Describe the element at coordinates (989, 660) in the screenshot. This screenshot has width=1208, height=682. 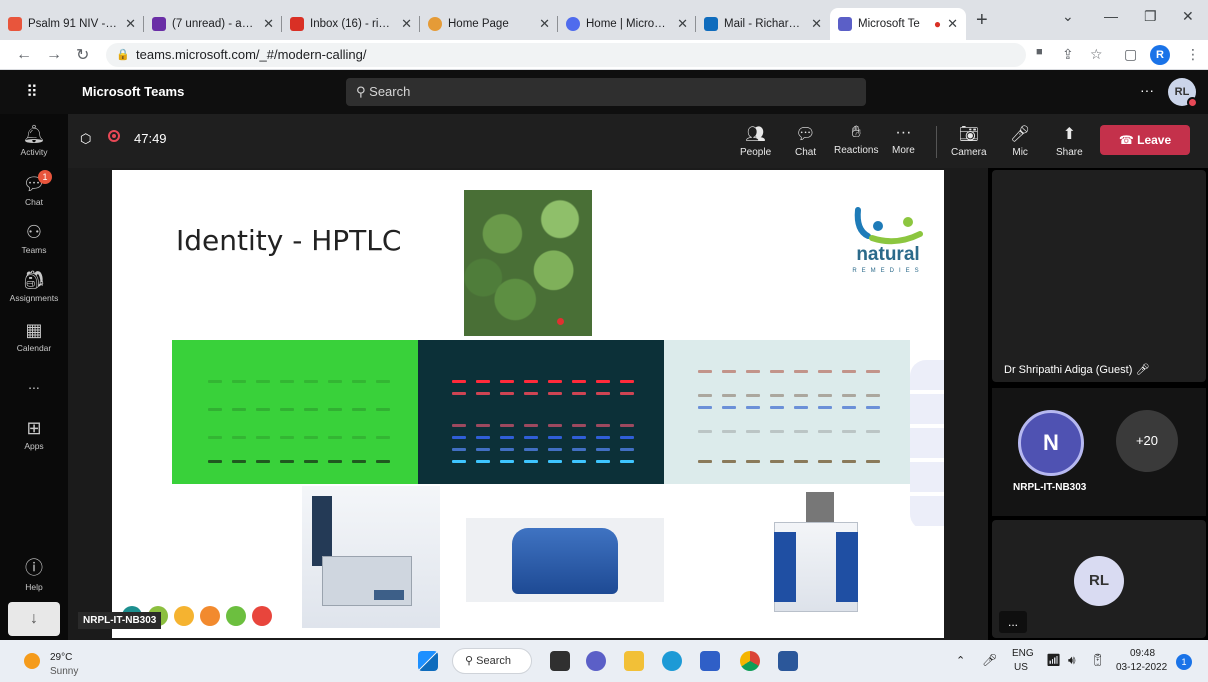
I see `mic-tray-icon: 🎤︎` at that location.